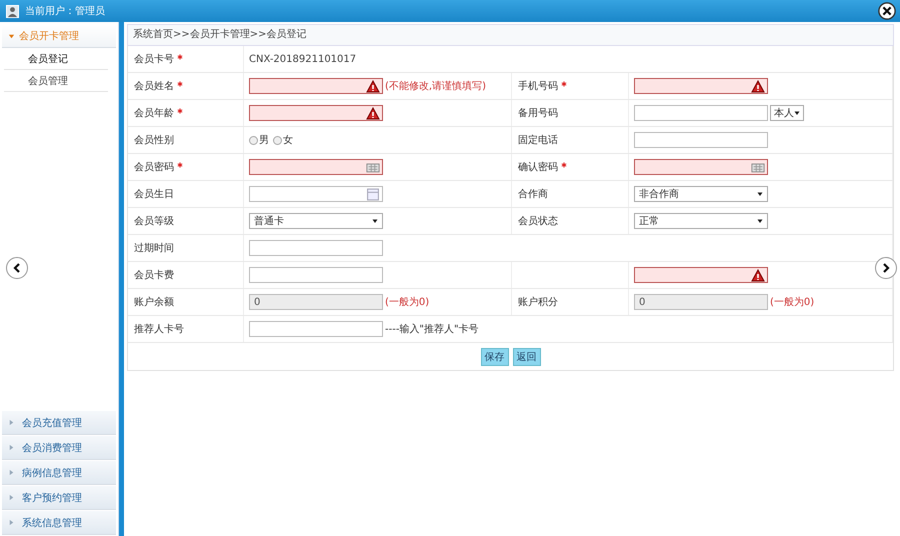  Describe the element at coordinates (59, 473) in the screenshot. I see `sidebar-section-header: 病例信息管理` at that location.